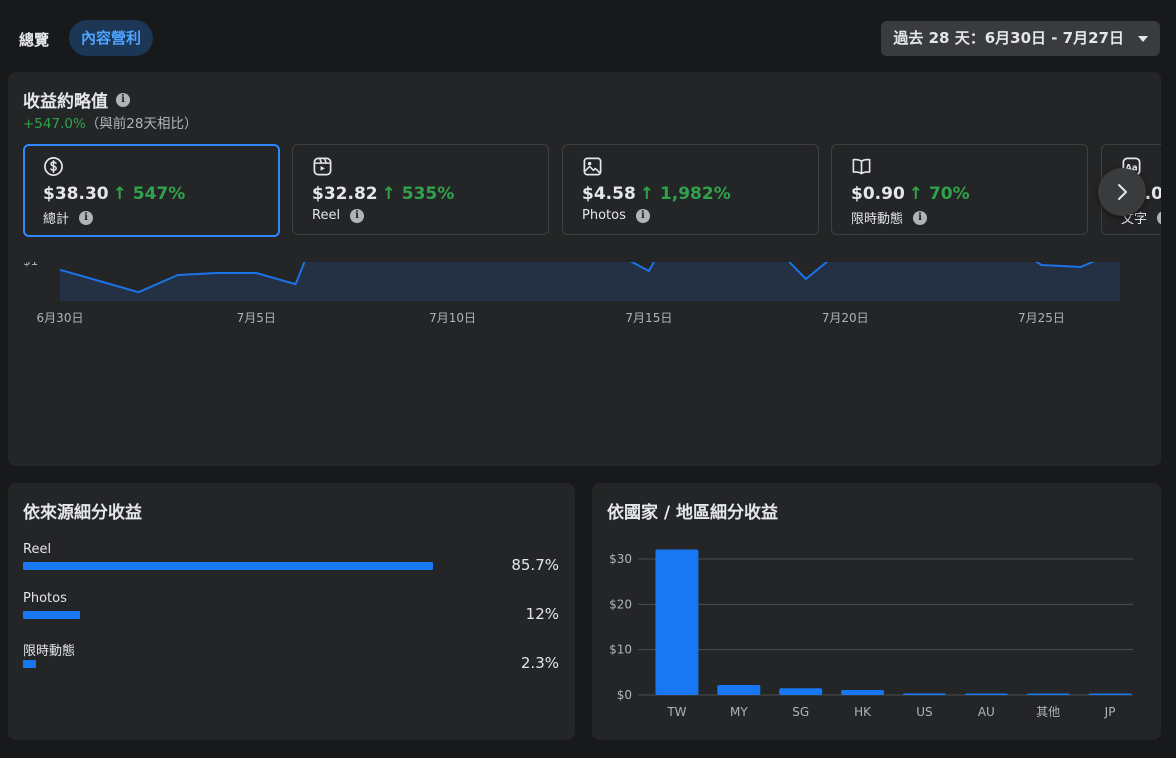 The image size is (1176, 758). What do you see at coordinates (418, 194) in the screenshot?
I see `metric-change: ↑ 535%` at bounding box center [418, 194].